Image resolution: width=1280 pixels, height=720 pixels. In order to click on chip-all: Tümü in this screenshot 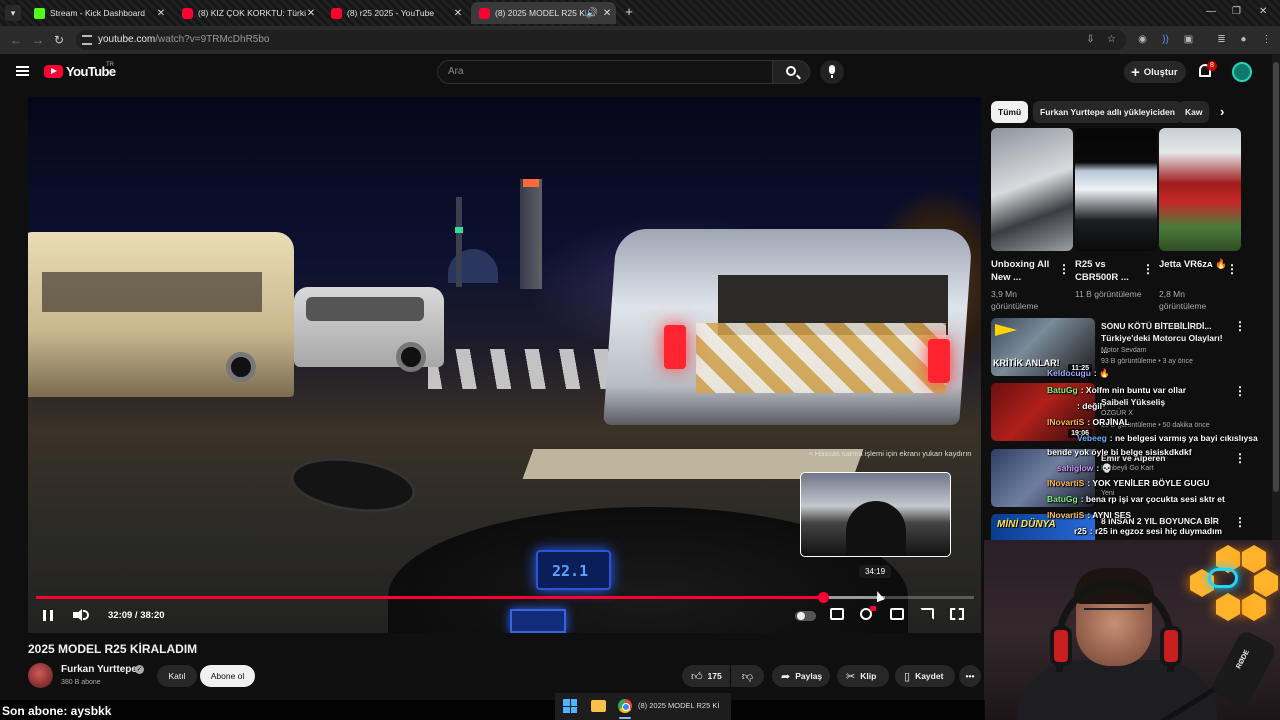, I will do `click(1010, 112)`.